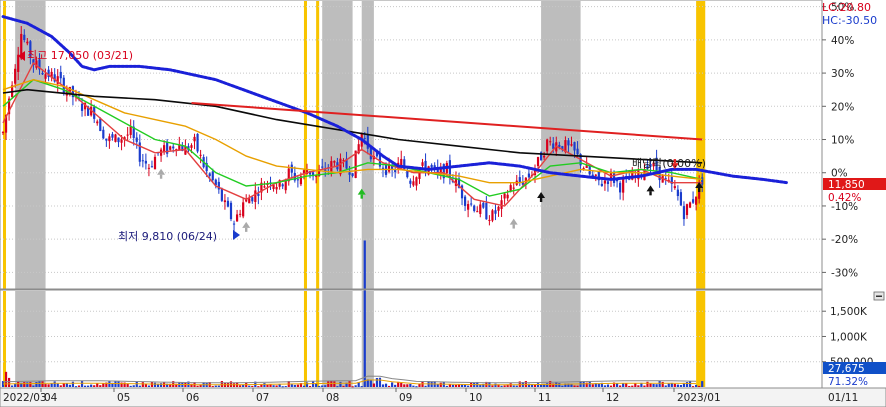 The width and height of the screenshot is (886, 407). Describe the element at coordinates (879, 296) in the screenshot. I see `toggle-dash-icon` at that location.